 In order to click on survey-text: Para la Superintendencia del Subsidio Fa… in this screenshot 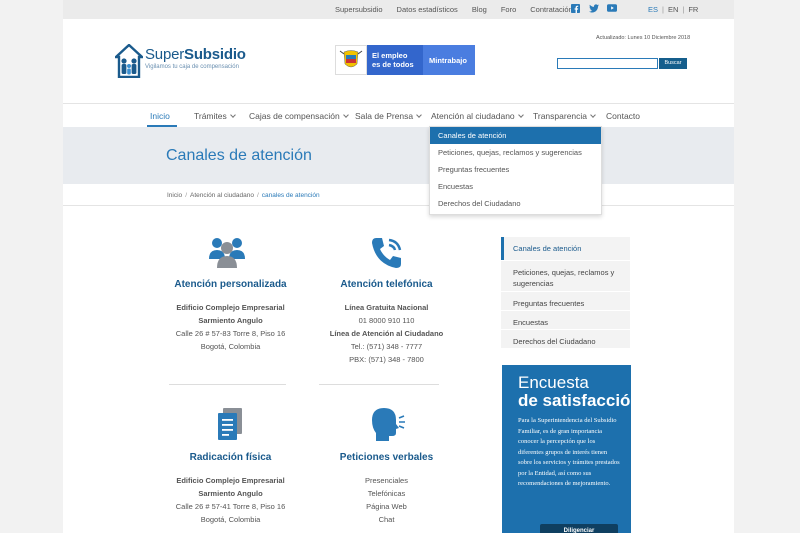, I will do `click(569, 452)`.